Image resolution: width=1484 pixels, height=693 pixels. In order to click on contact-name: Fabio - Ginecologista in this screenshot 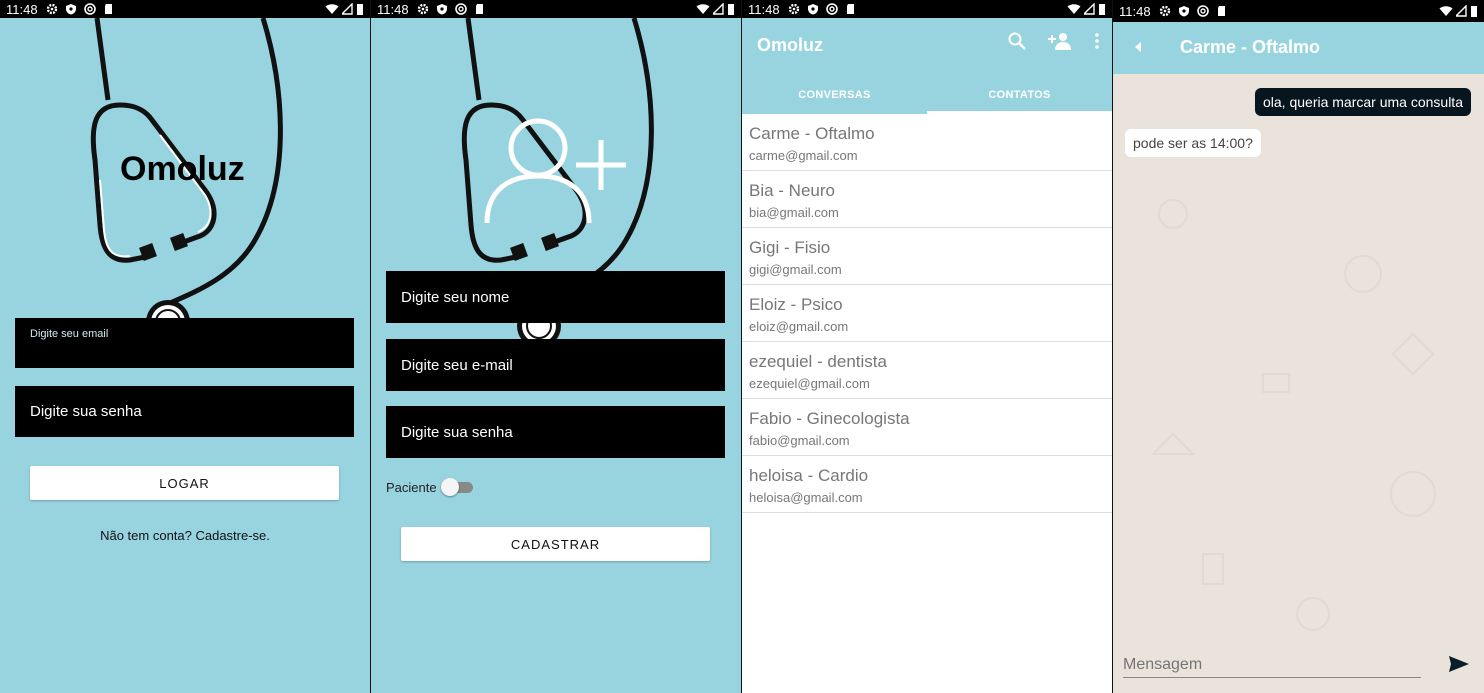, I will do `click(829, 418)`.